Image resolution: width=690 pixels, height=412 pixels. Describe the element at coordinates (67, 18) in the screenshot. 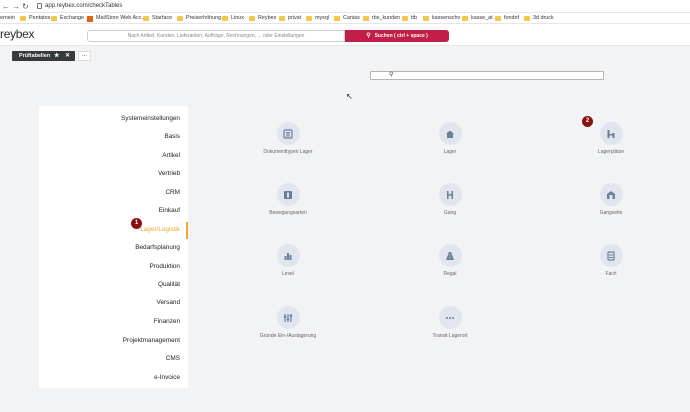

I see `bookmark-item: Exchange` at that location.